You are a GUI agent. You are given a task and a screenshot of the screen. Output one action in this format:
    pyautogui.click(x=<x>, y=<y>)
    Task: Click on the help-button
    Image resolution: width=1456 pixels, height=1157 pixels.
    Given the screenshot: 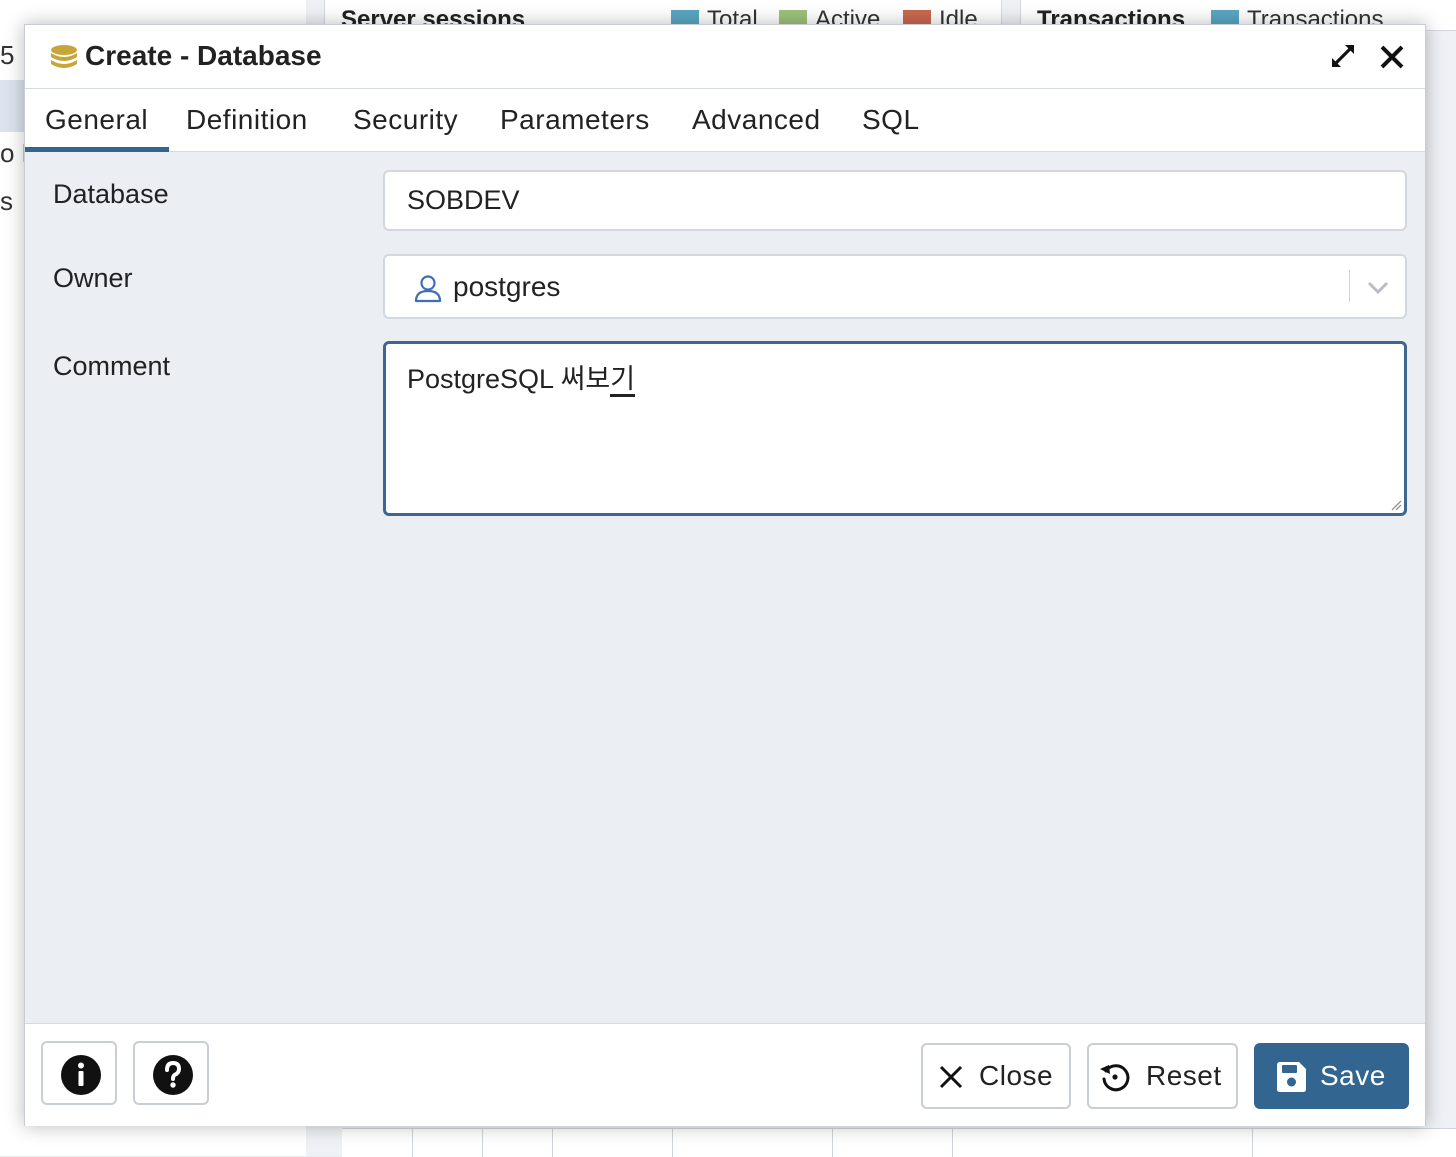 What is the action you would take?
    pyautogui.click(x=171, y=1073)
    